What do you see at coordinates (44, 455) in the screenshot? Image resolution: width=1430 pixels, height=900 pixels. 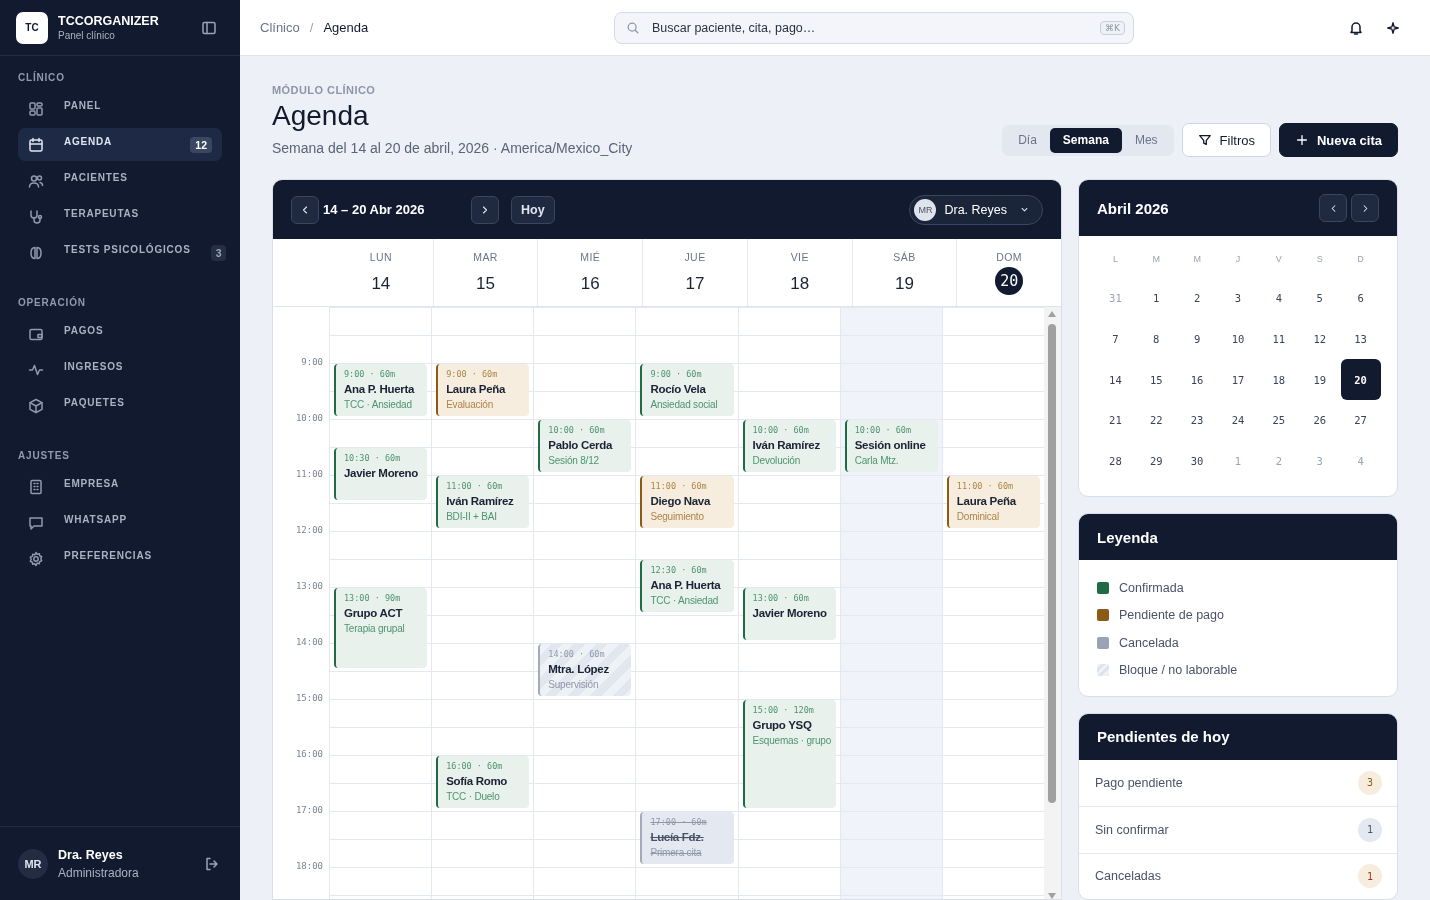 I see `section-title: AJUSTES` at bounding box center [44, 455].